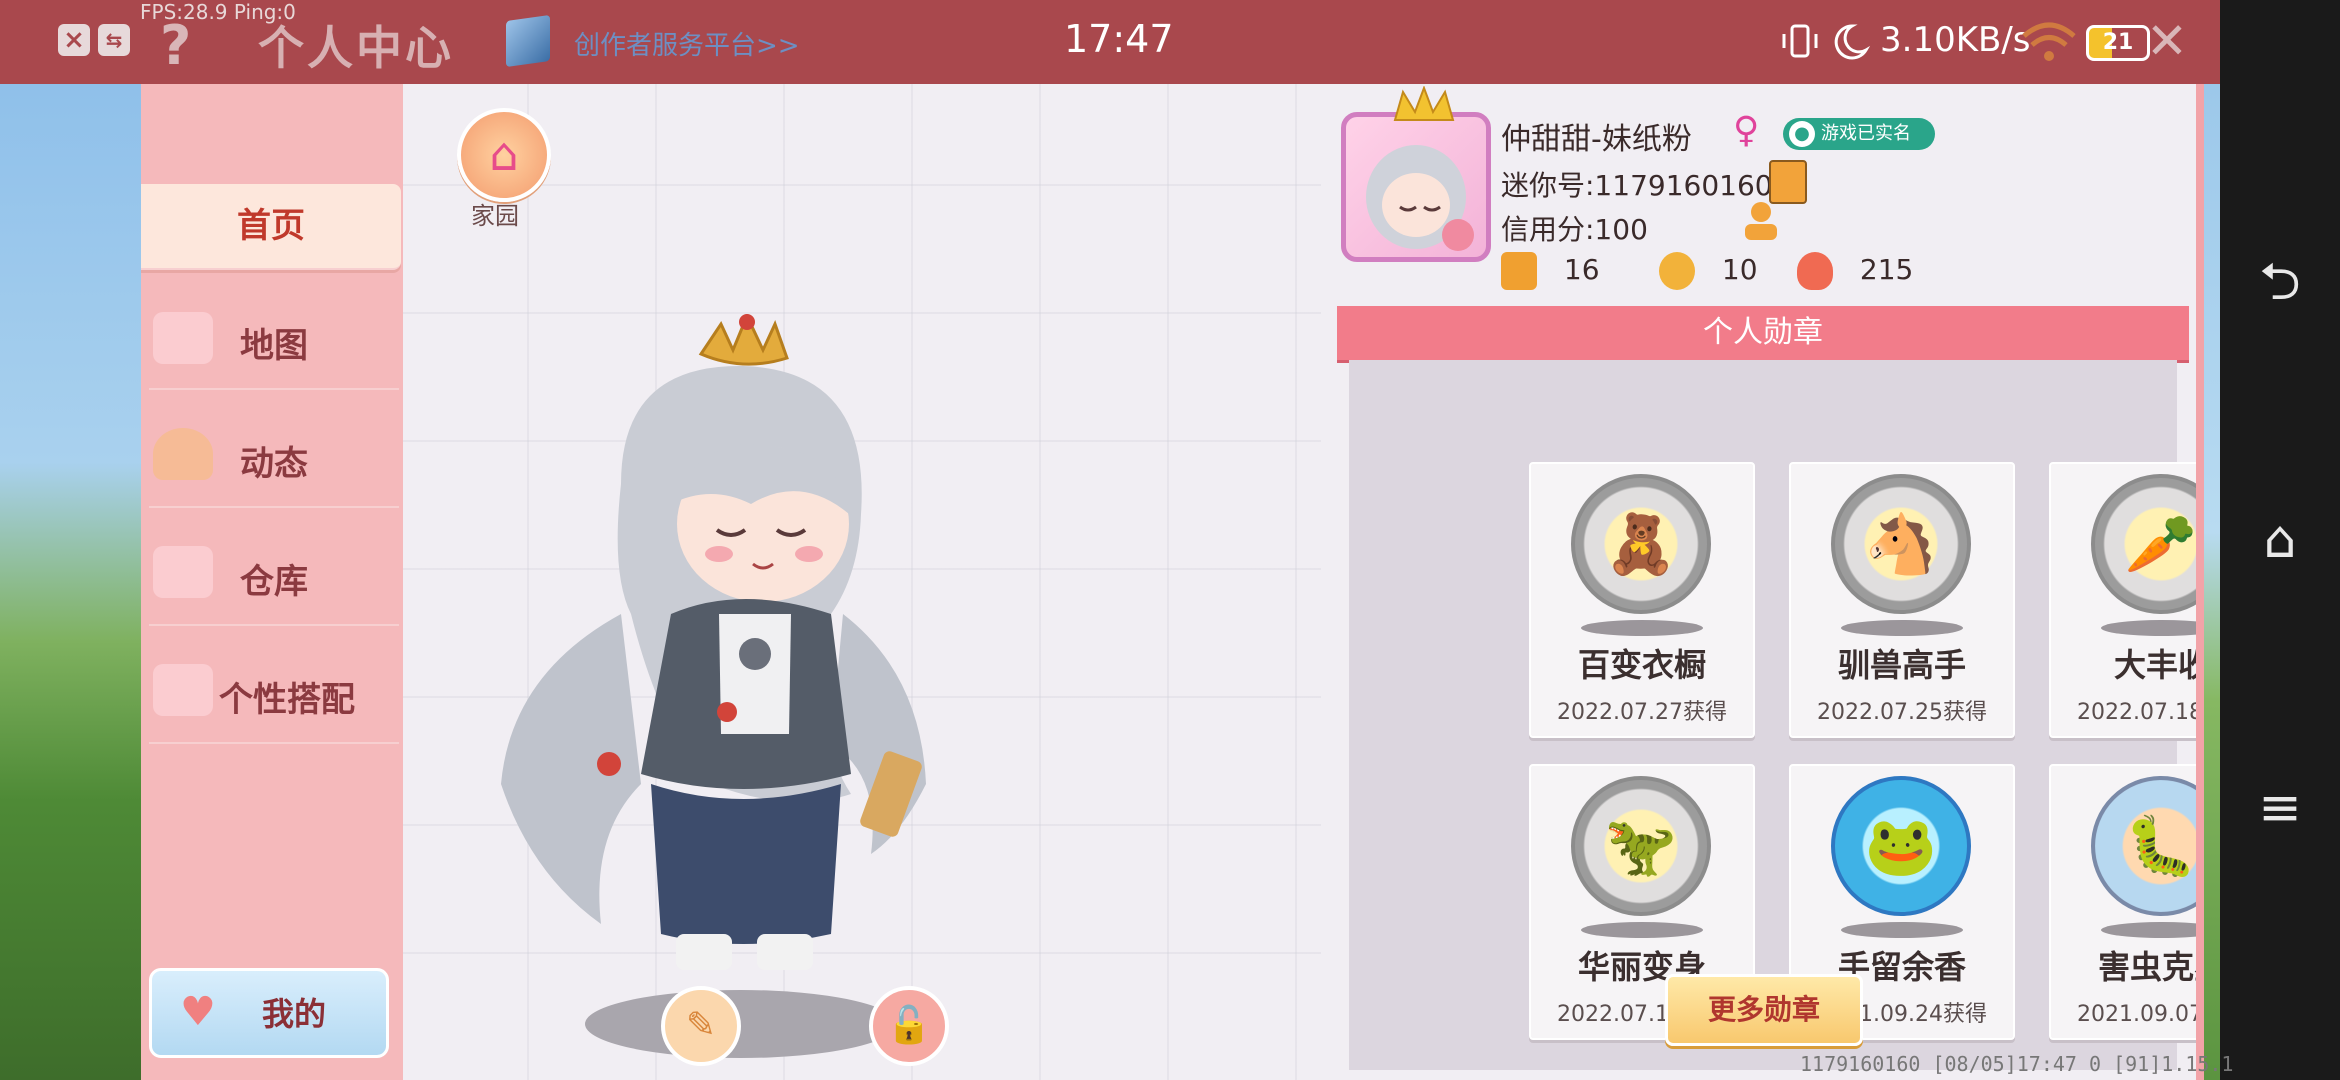 The height and width of the screenshot is (1080, 2340). I want to click on avatar-shadow, so click(741, 1024).